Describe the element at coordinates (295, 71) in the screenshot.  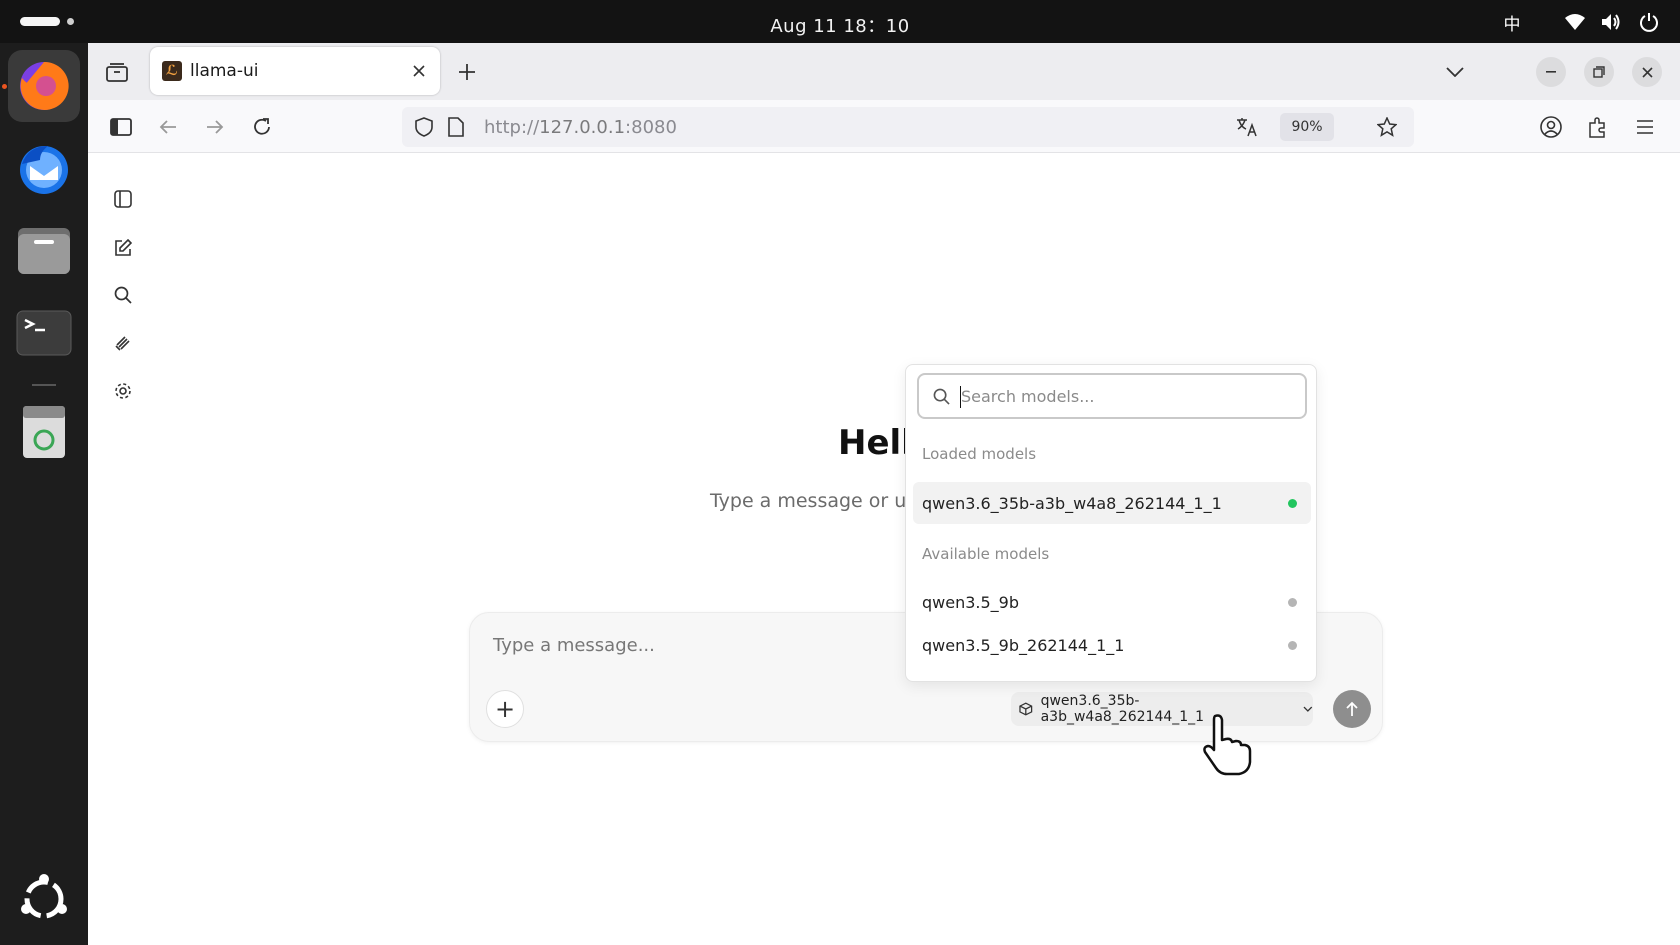
I see `tab-llama-ui: ℒ llama-ui` at that location.